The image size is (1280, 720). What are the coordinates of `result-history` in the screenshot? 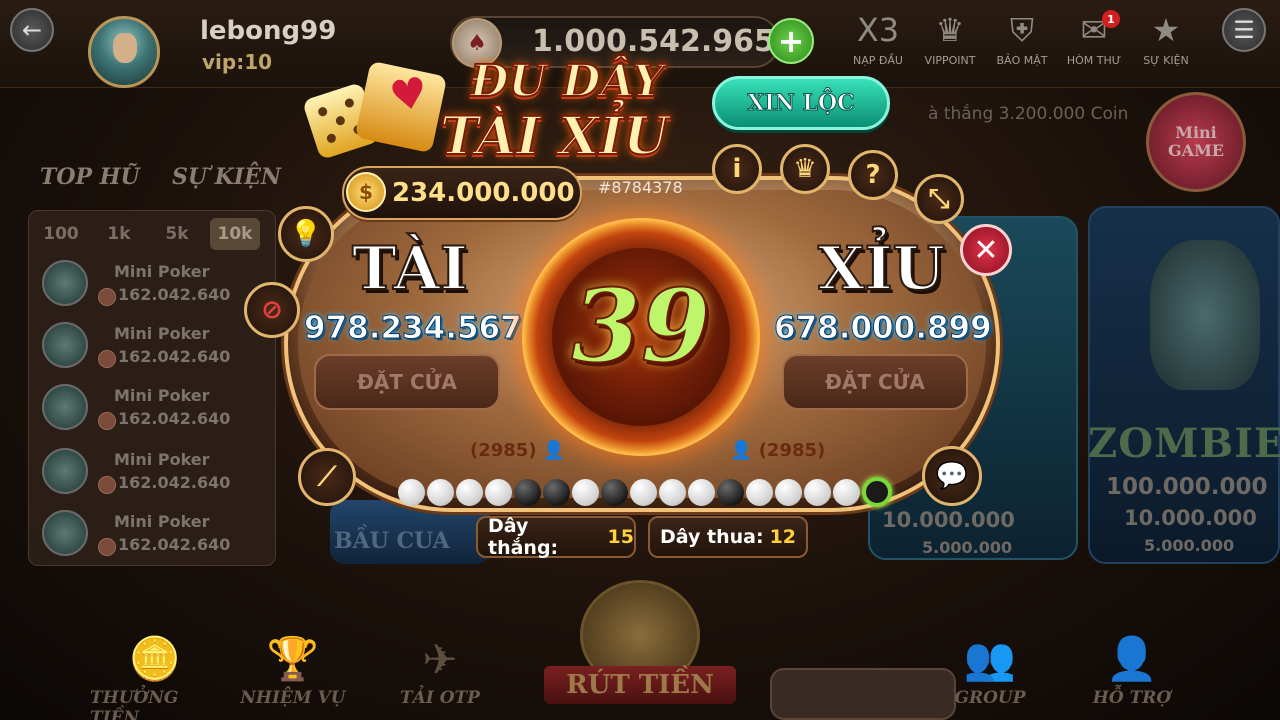 It's located at (648, 492).